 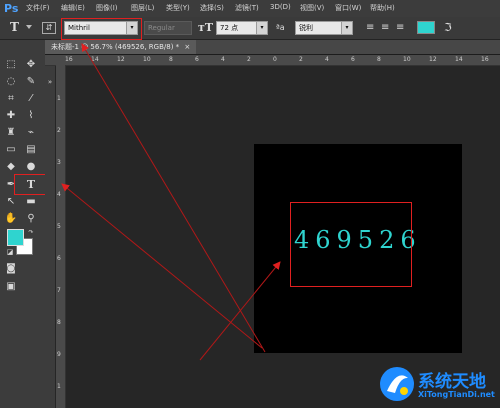 I want to click on hand-tool-icon: ✋, so click(x=11, y=218).